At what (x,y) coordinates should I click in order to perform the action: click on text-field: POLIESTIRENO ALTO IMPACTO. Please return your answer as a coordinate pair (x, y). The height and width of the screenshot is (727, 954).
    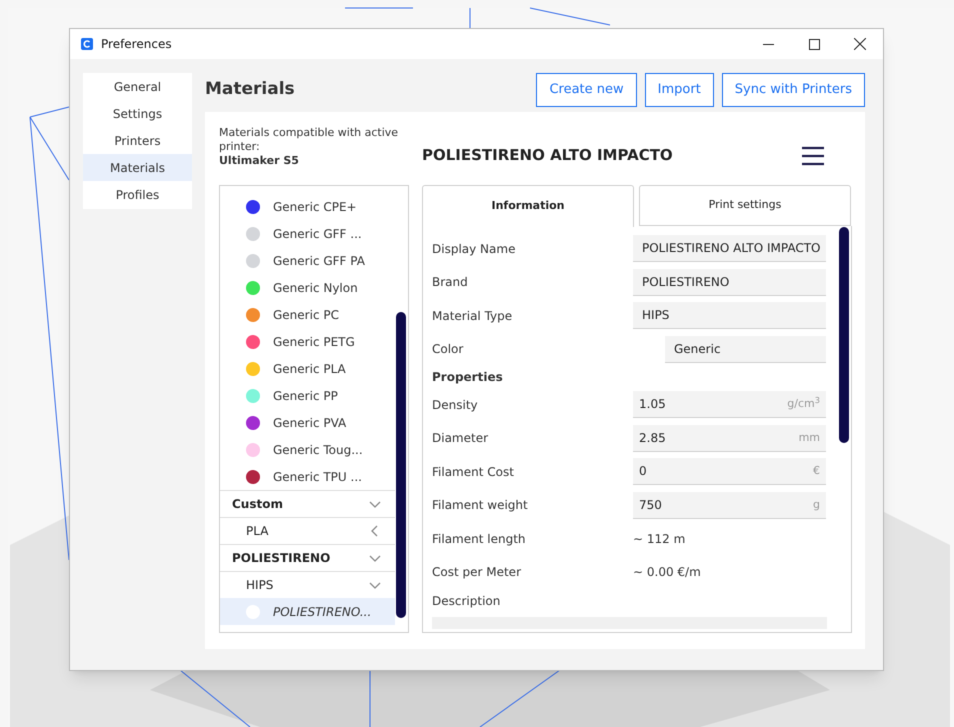
    Looking at the image, I should click on (729, 248).